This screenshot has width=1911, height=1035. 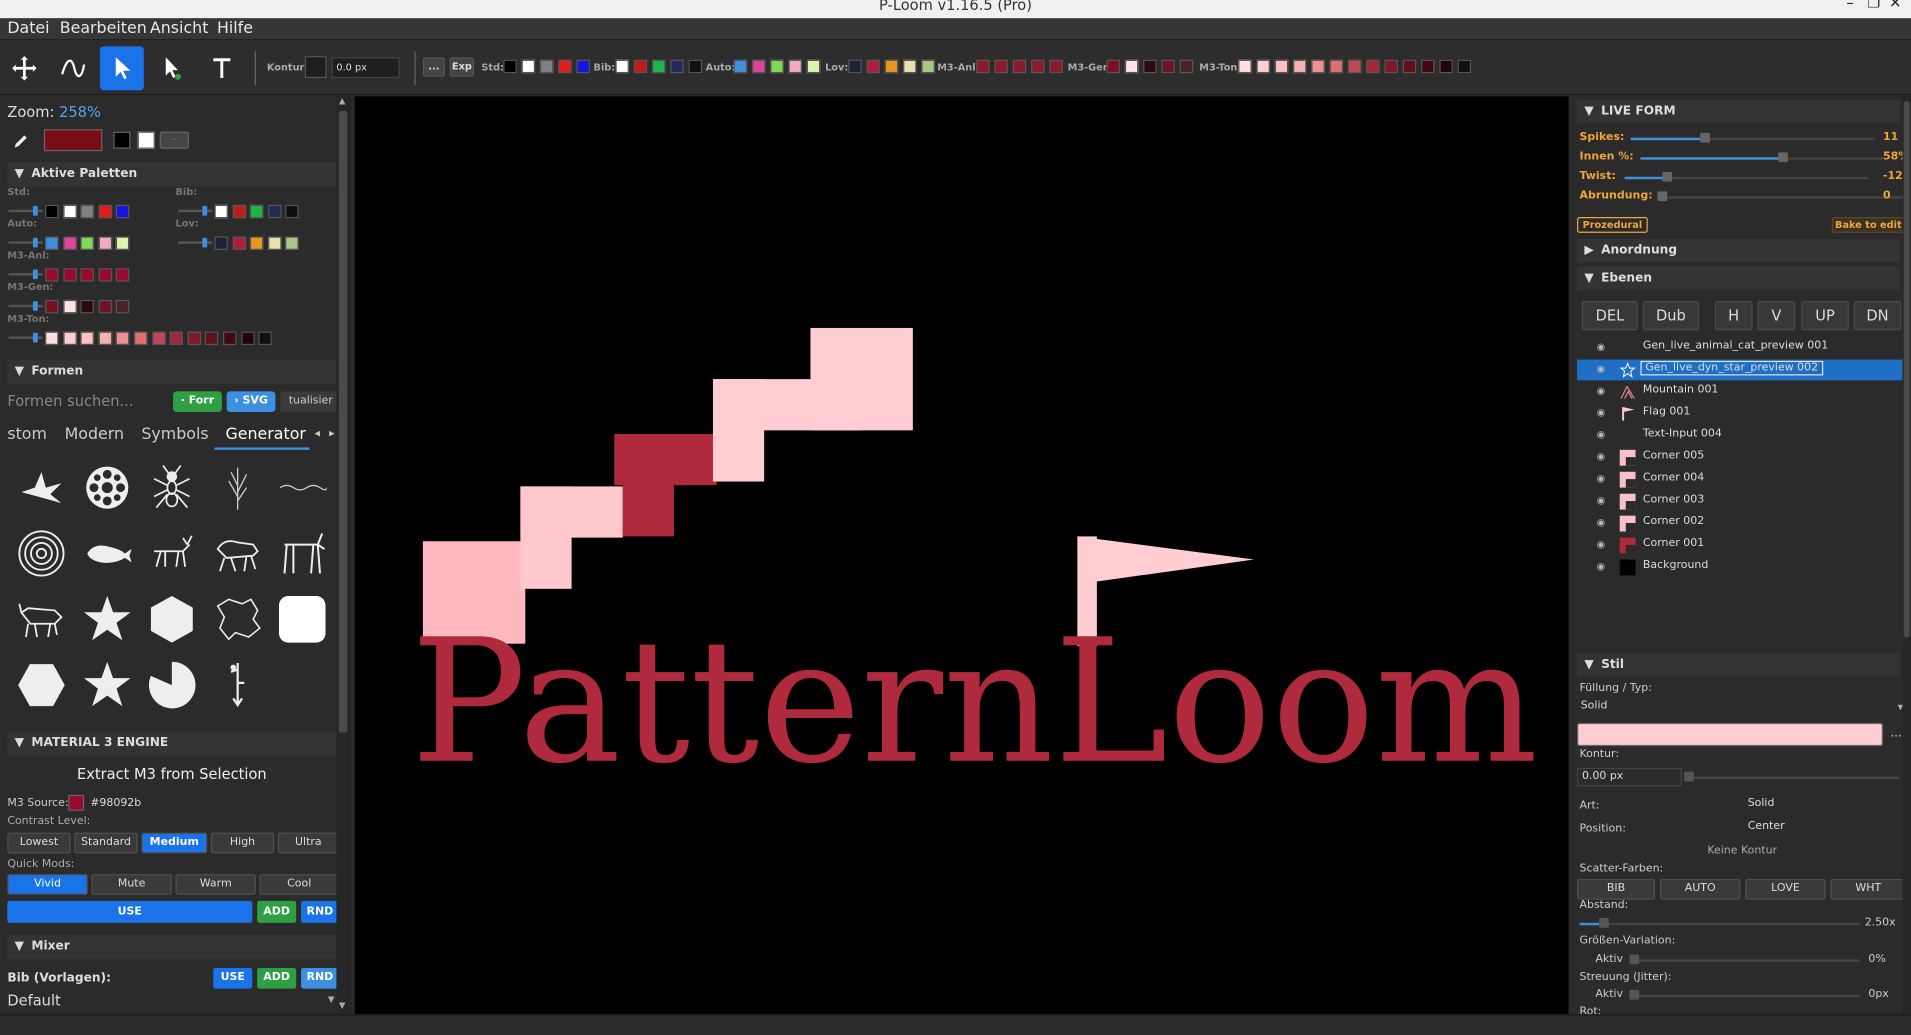 I want to click on layer-row: ◉ Mountain 001, so click(x=1739, y=392).